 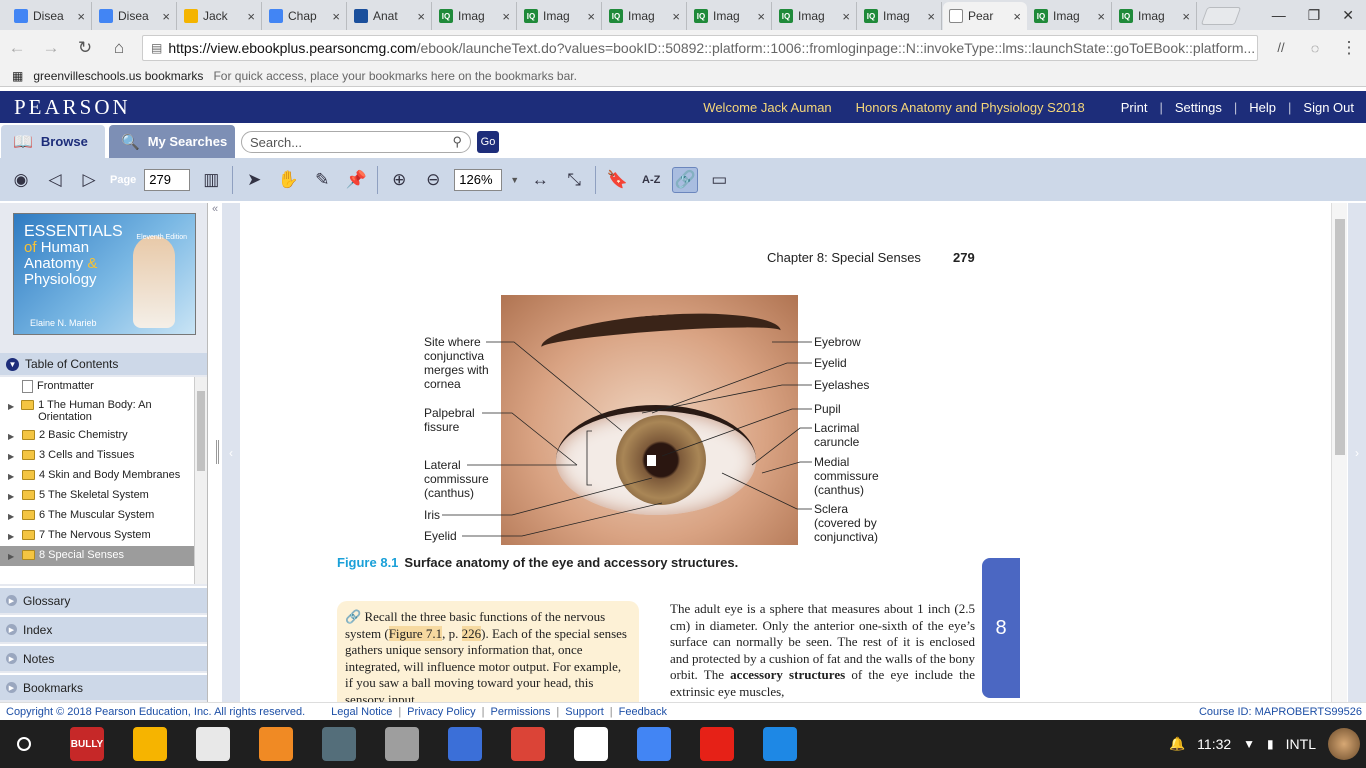 I want to click on chrome-icon, so click(x=528, y=744).